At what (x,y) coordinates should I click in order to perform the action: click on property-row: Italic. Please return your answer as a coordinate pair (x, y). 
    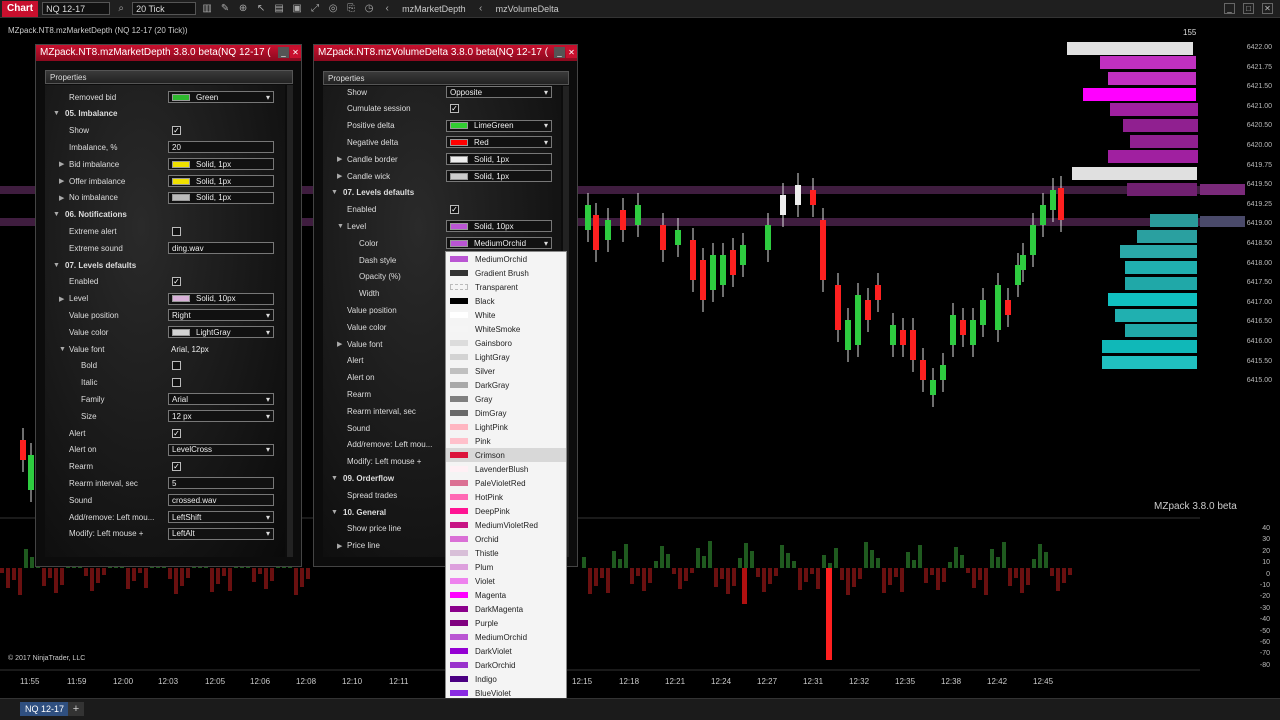
    Looking at the image, I should click on (165, 383).